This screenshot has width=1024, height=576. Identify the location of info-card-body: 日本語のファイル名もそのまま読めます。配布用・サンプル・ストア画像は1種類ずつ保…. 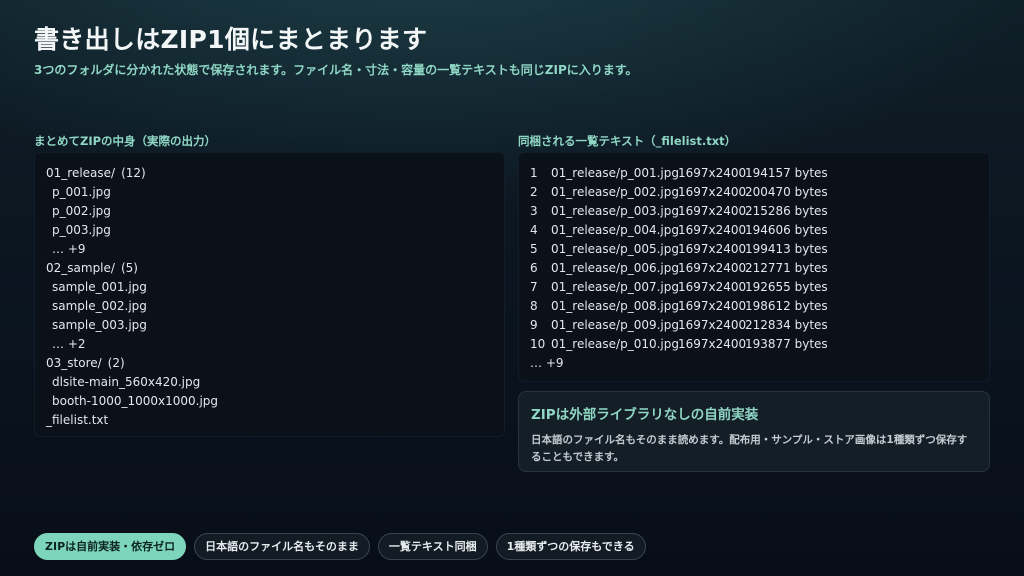
(749, 448).